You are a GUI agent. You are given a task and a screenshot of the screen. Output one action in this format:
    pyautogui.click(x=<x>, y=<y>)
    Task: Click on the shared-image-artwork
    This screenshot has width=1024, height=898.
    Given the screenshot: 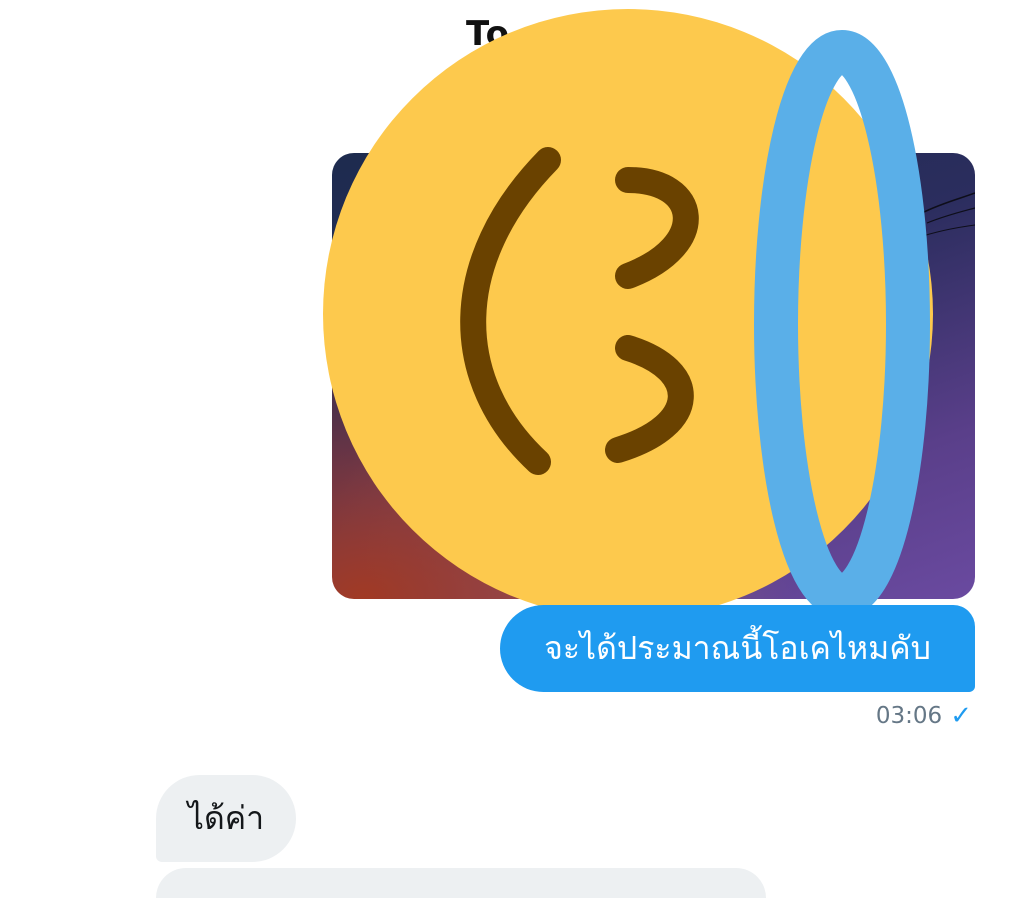 What is the action you would take?
    pyautogui.click(x=945, y=215)
    